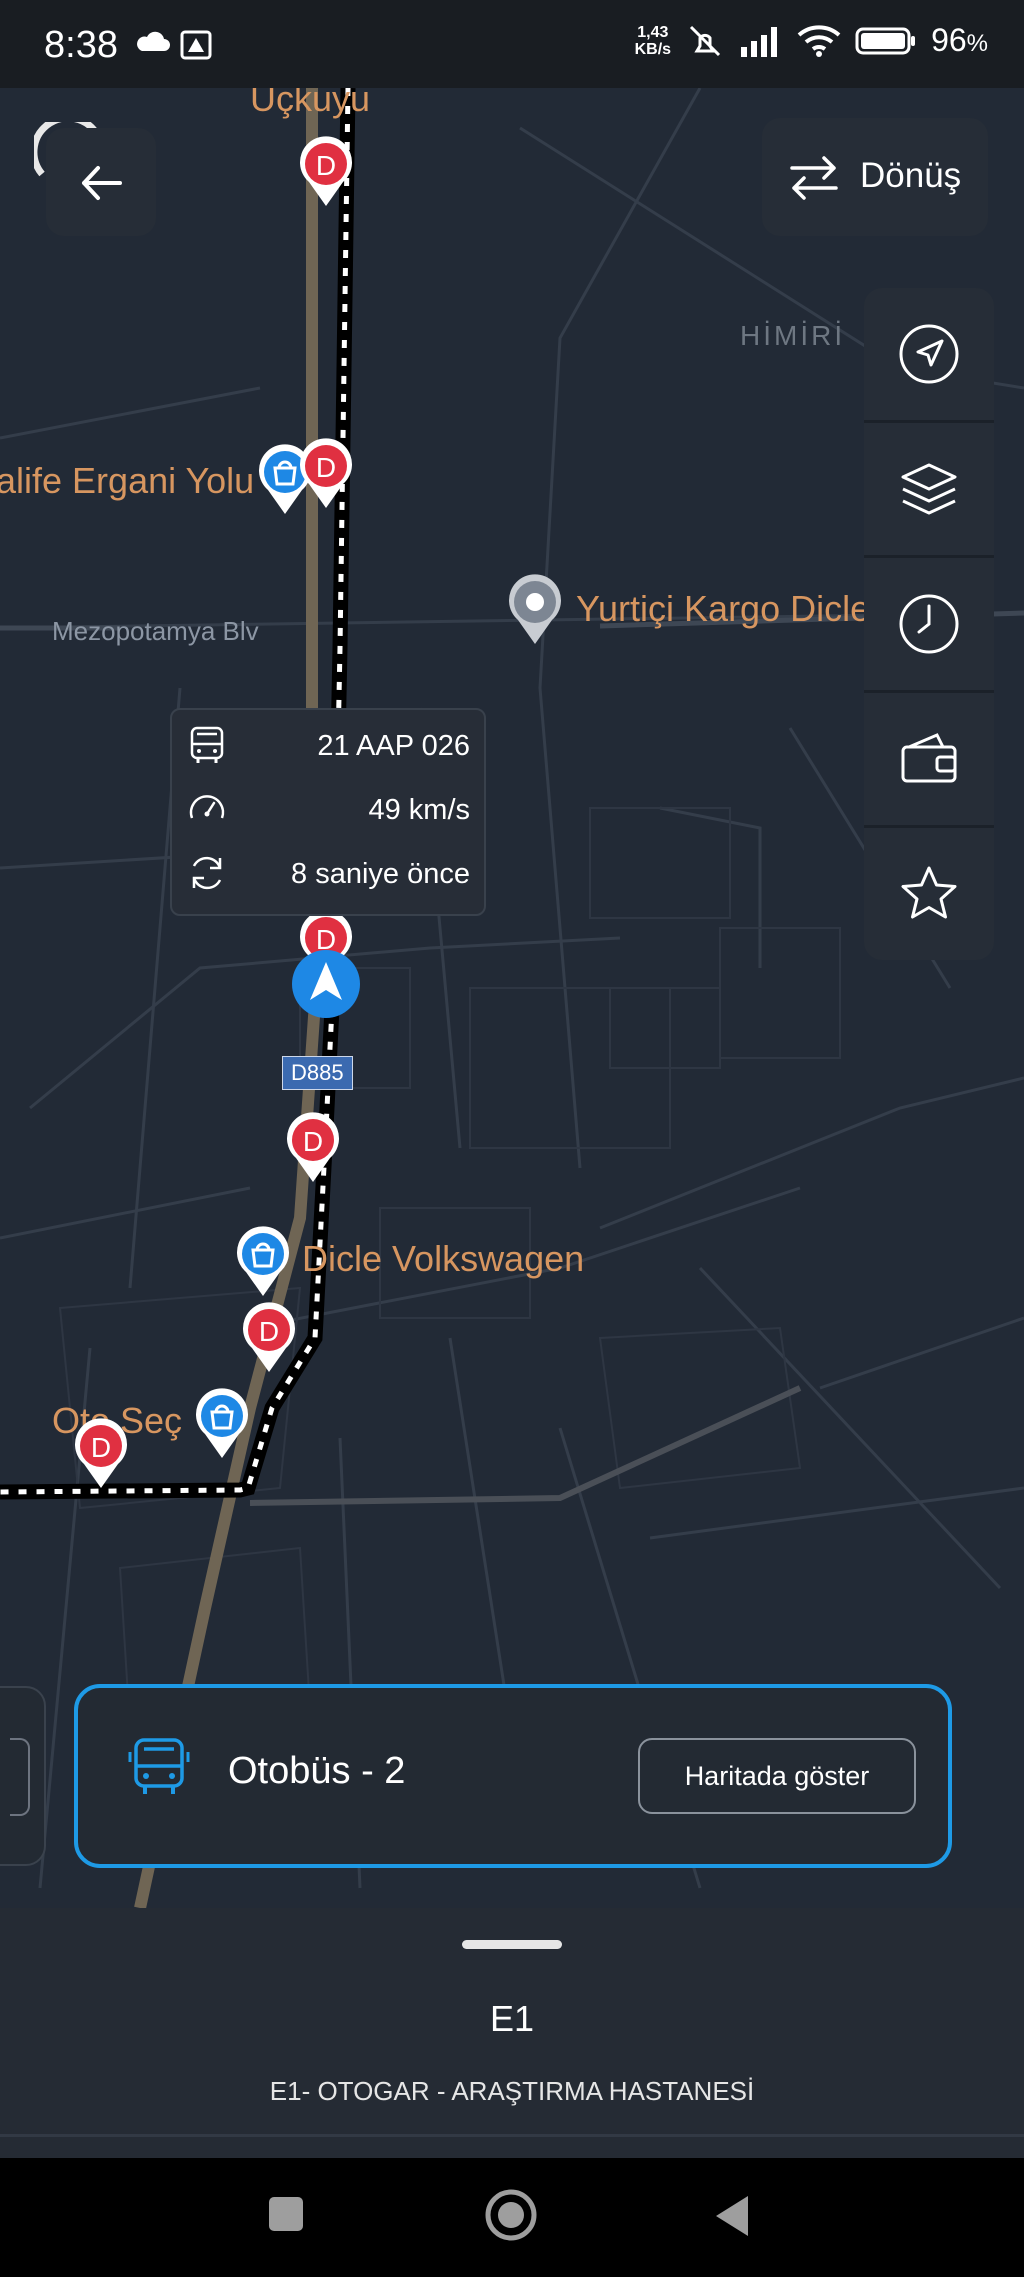 The image size is (1024, 2277). I want to click on map-side-toolbar, so click(929, 624).